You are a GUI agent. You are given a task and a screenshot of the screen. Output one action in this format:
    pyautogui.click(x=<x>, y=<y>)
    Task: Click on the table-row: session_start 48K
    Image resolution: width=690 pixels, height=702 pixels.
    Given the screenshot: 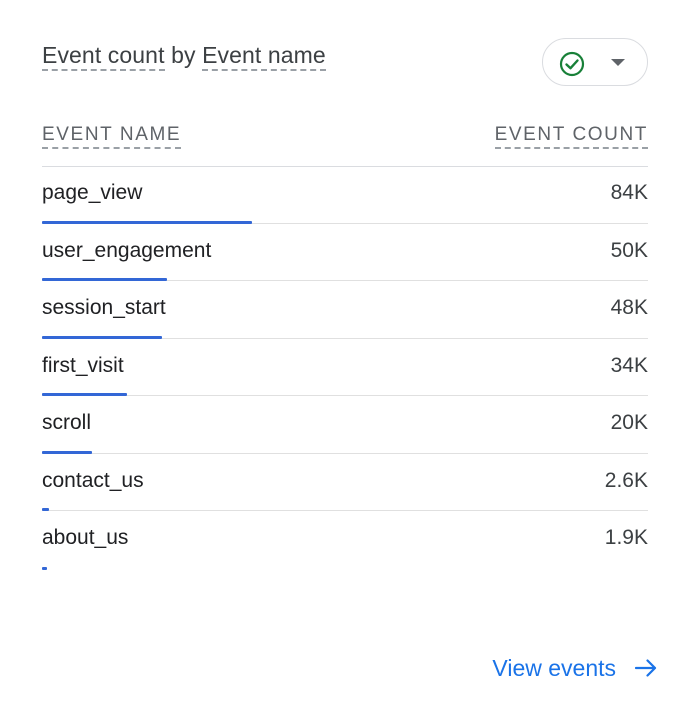 What is the action you would take?
    pyautogui.click(x=345, y=310)
    